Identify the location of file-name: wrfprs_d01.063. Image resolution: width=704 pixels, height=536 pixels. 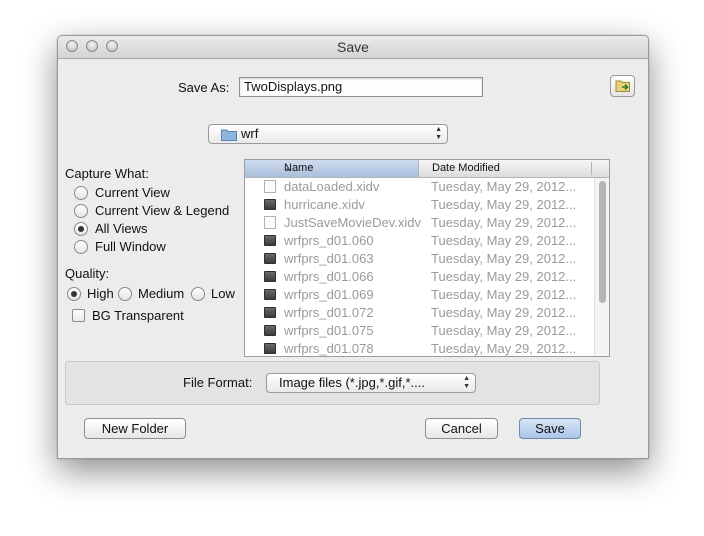
(329, 258).